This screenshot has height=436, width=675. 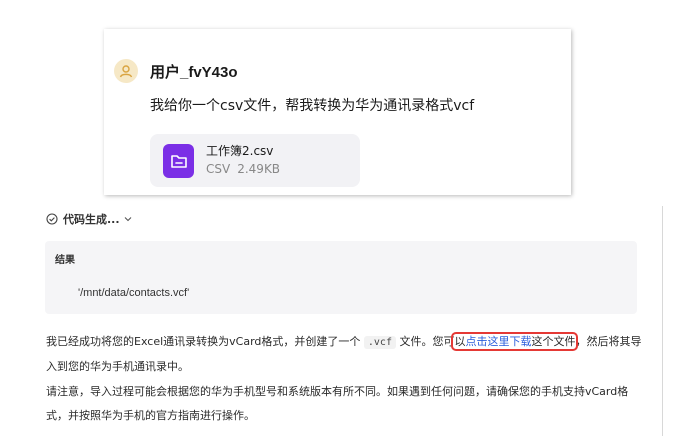 What do you see at coordinates (427, 341) in the screenshot?
I see `para1-text-b: 文件。您可` at bounding box center [427, 341].